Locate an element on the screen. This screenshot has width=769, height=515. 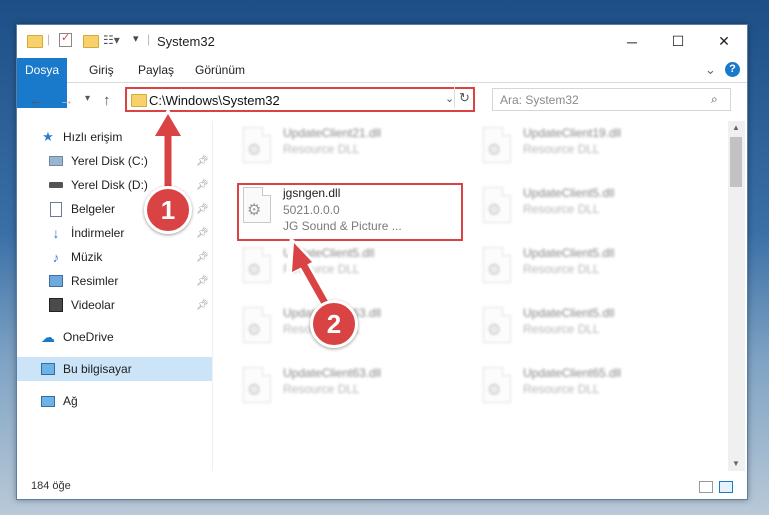
sidebar-item-network: Ağ is located at coordinates (114, 401).